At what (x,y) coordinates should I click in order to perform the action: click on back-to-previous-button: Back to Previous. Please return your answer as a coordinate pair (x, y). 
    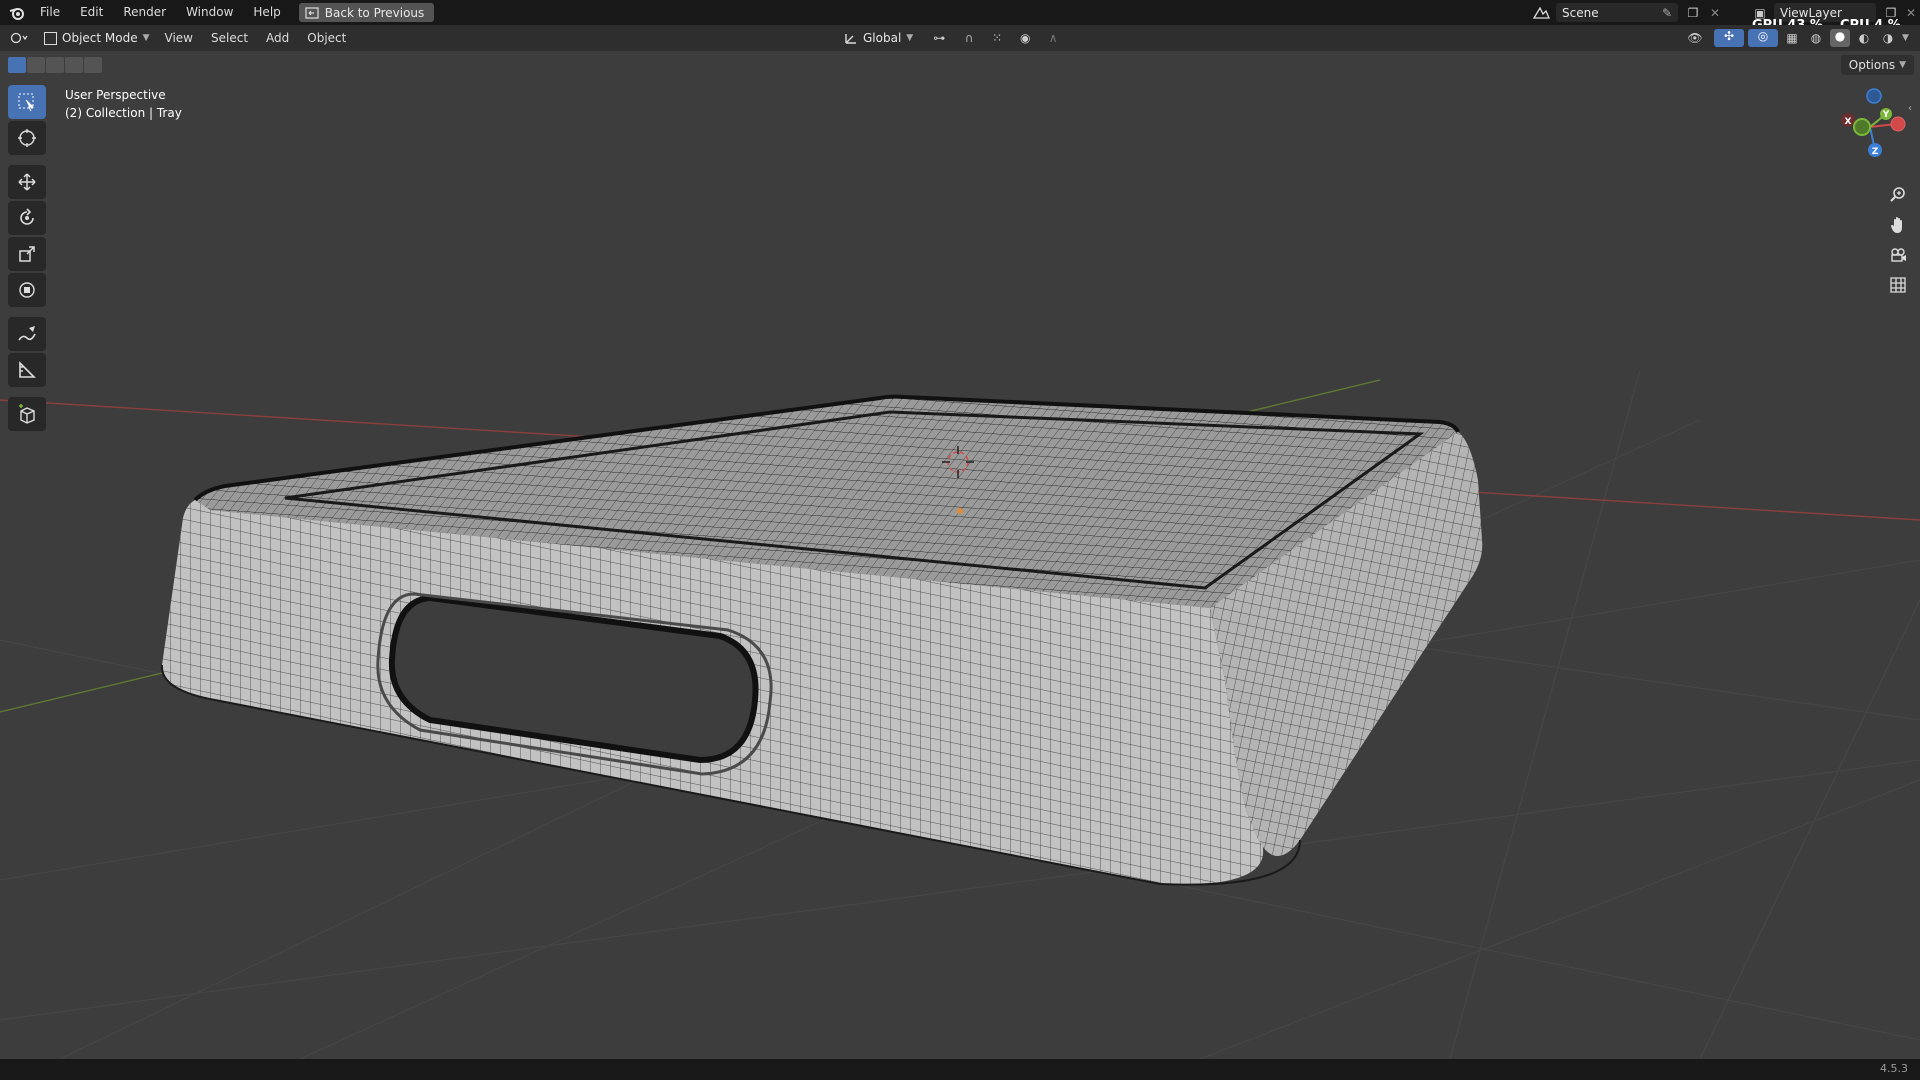
    Looking at the image, I should click on (366, 12).